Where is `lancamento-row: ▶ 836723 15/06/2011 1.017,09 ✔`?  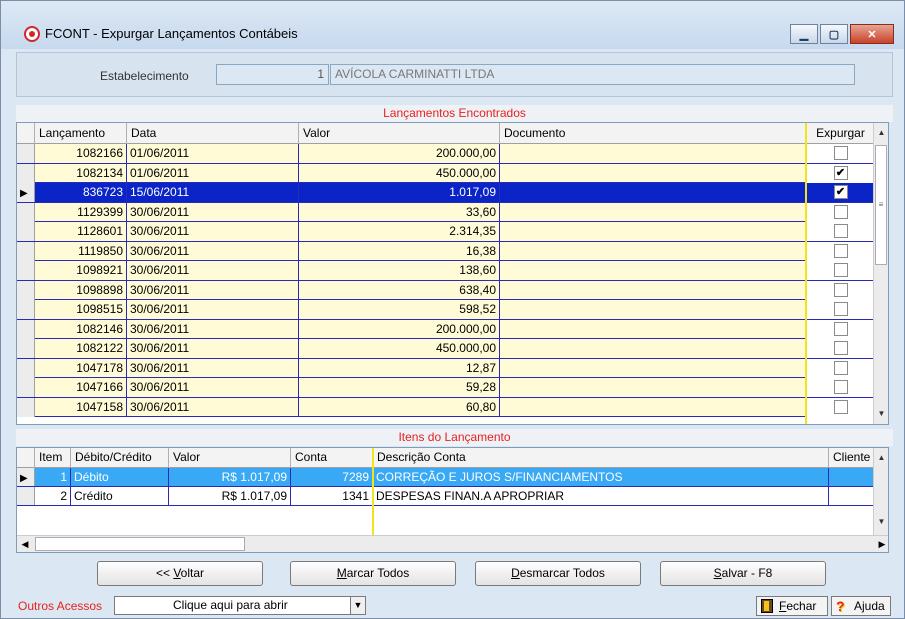 lancamento-row: ▶ 836723 15/06/2011 1.017,09 ✔ is located at coordinates (452, 193).